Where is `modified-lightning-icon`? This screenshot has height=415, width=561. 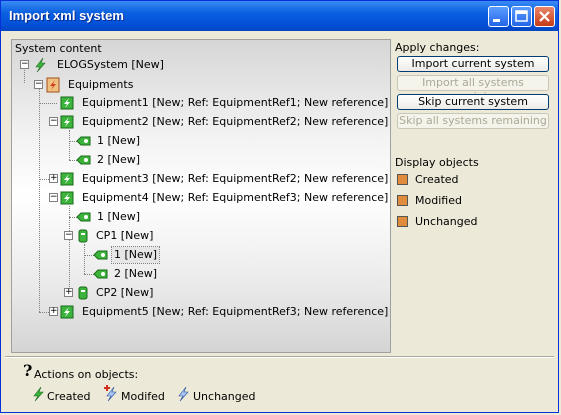 modified-lightning-icon is located at coordinates (111, 394).